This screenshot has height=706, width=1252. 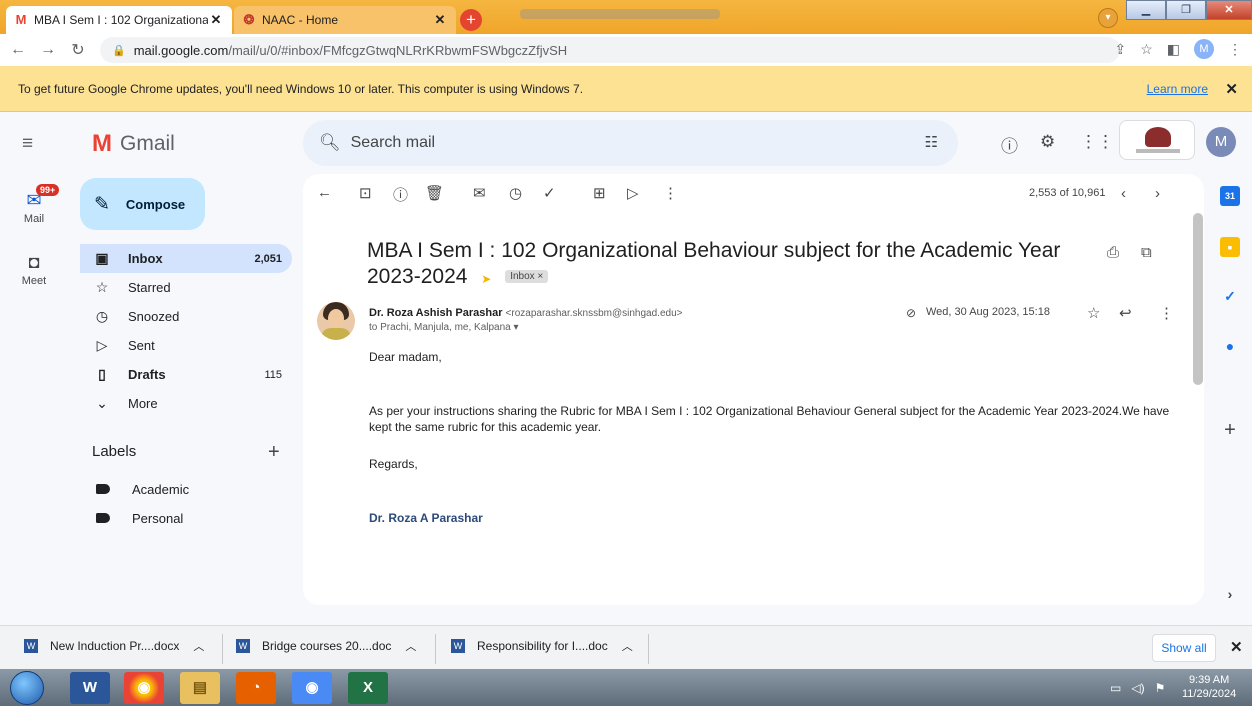 What do you see at coordinates (200, 688) in the screenshot?
I see `file-explorer-icon: ▤` at bounding box center [200, 688].